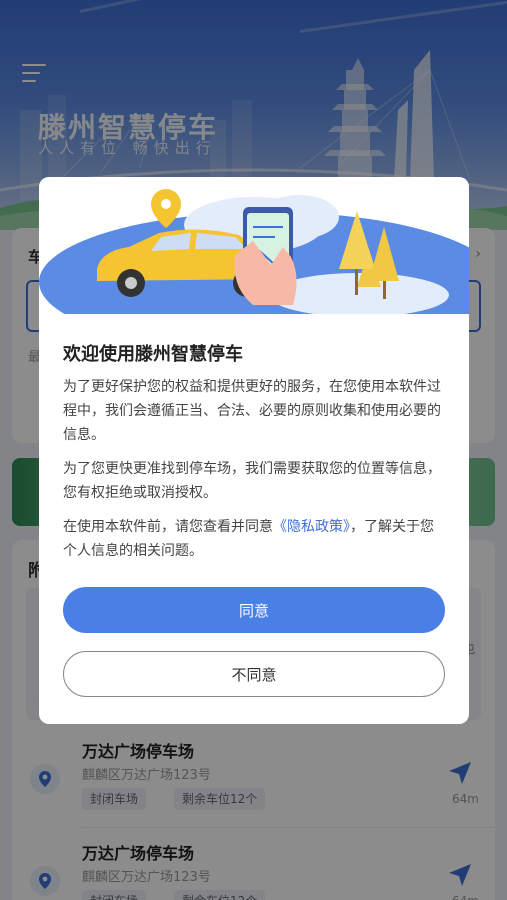  Describe the element at coordinates (153, 354) in the screenshot. I see `dialog-title: 欢迎使用滕州智慧停车` at that location.